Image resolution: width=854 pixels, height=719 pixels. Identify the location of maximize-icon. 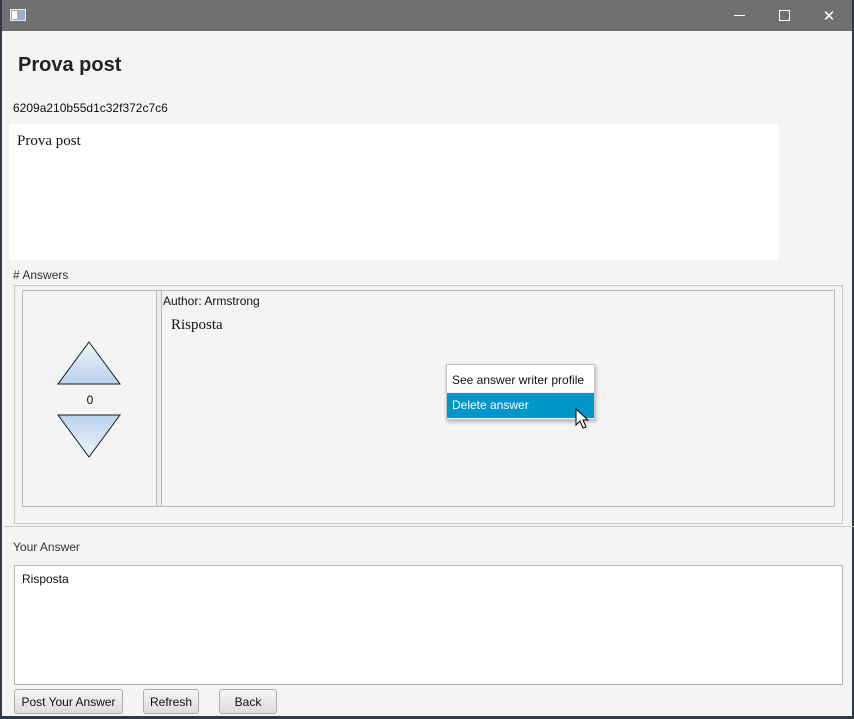
(784, 15).